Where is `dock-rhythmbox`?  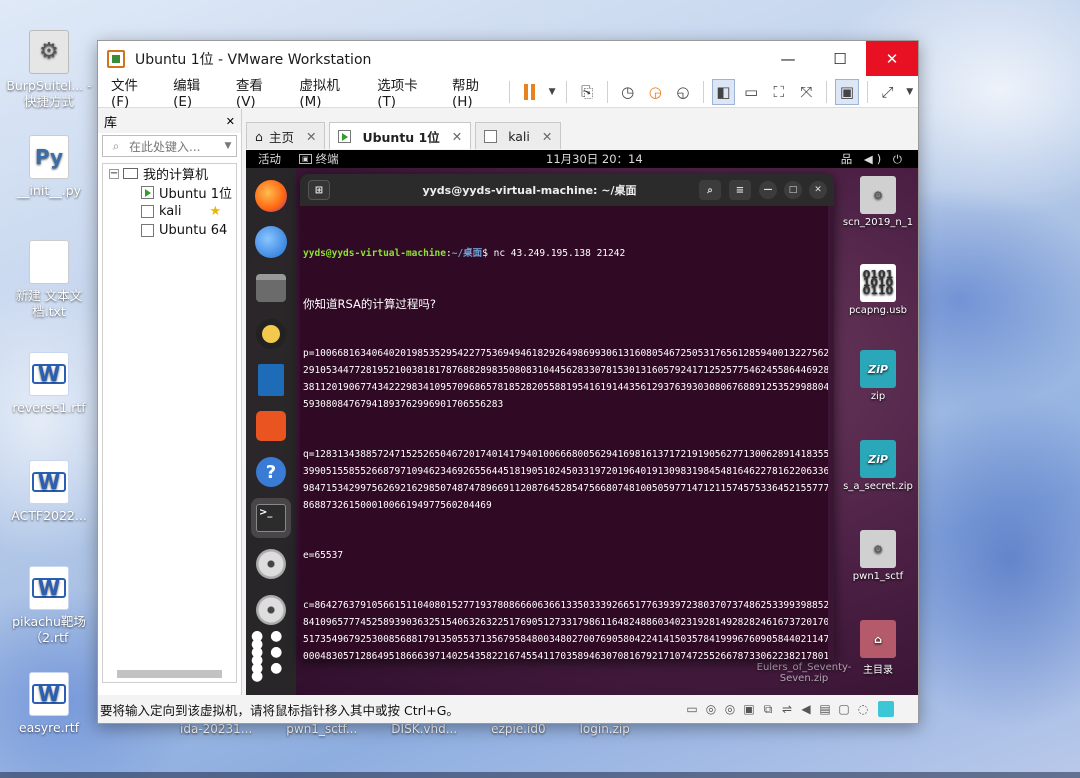 dock-rhythmbox is located at coordinates (271, 334).